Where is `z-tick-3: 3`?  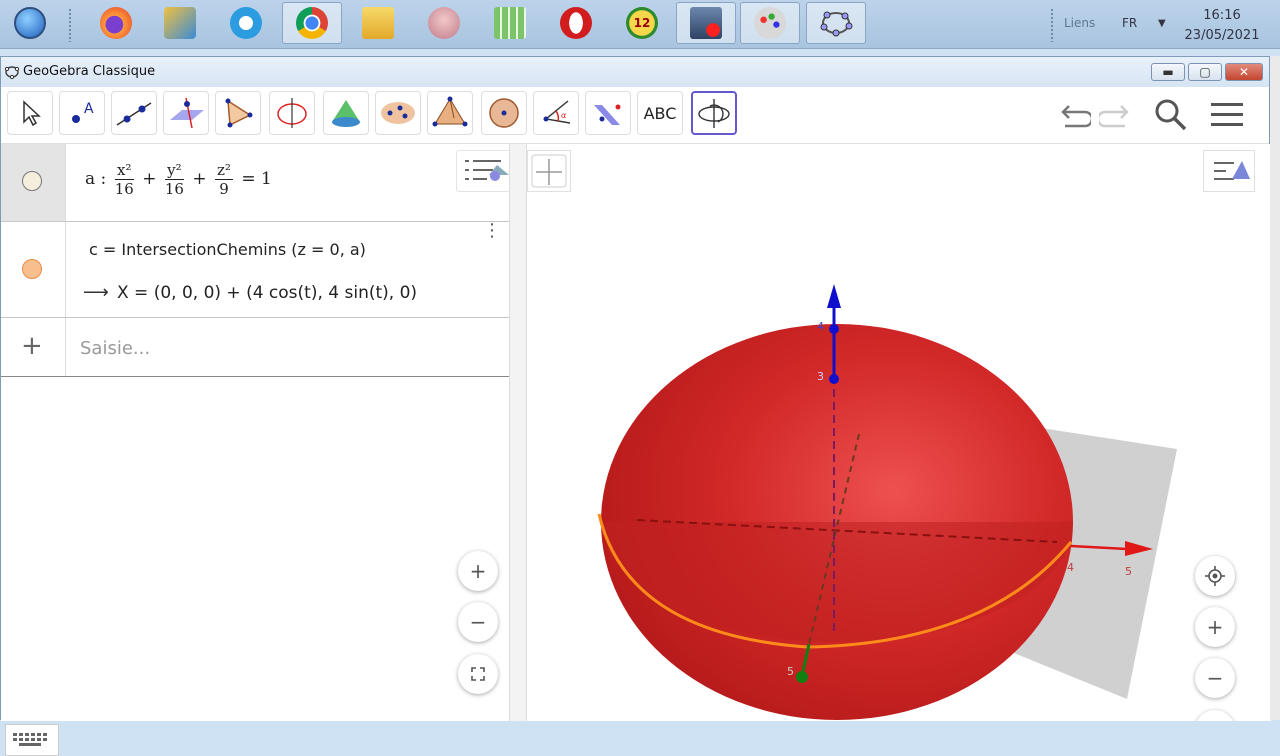 z-tick-3: 3 is located at coordinates (820, 376).